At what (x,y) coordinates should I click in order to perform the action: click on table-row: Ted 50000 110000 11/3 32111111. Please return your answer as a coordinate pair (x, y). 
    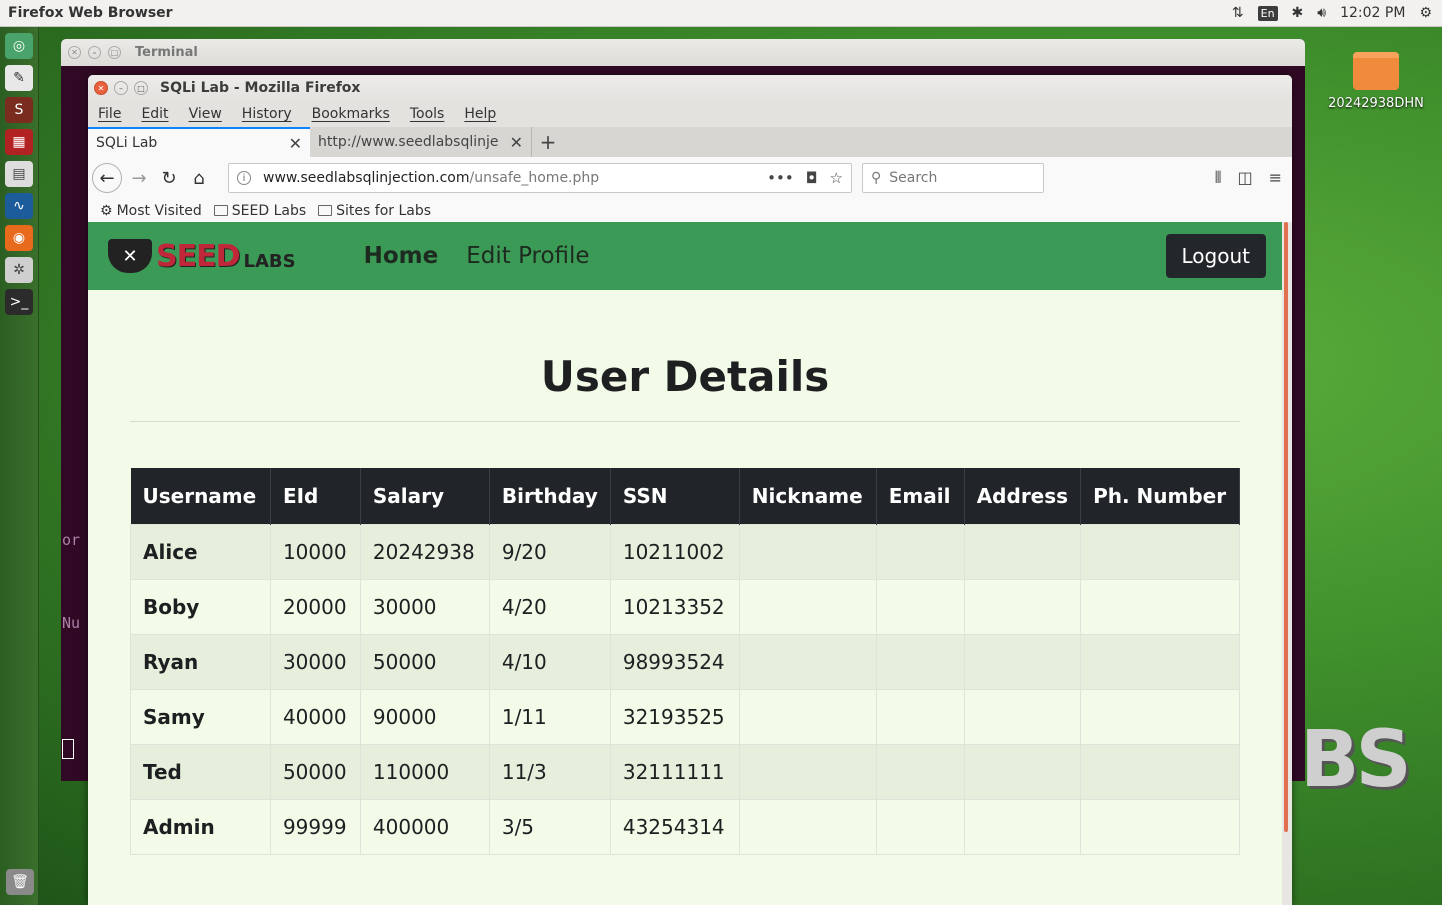
    Looking at the image, I should click on (685, 771).